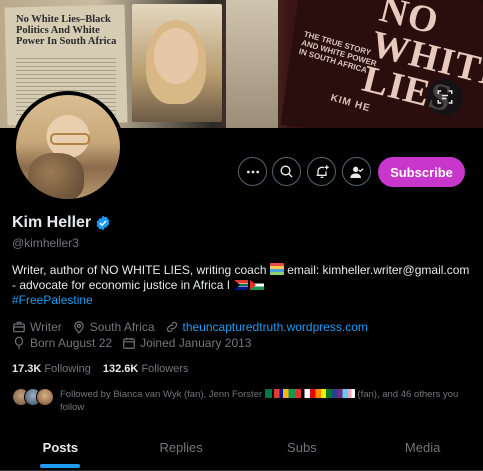 The width and height of the screenshot is (483, 471). What do you see at coordinates (196, 343) in the screenshot?
I see `joined-date: Joined January 2013` at bounding box center [196, 343].